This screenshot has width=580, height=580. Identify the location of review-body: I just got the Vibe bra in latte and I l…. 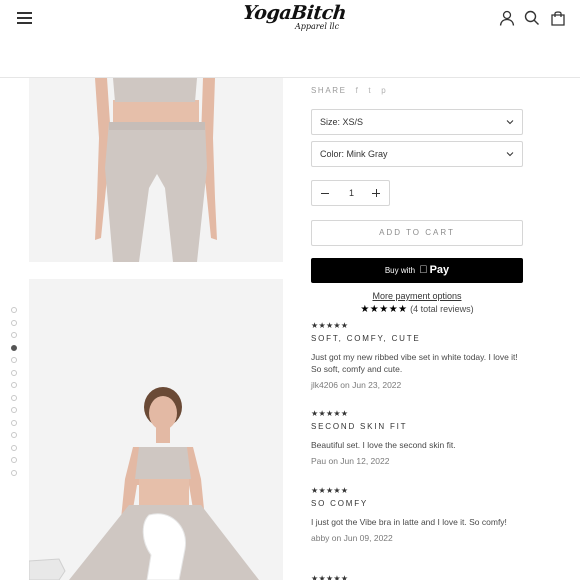
(409, 522).